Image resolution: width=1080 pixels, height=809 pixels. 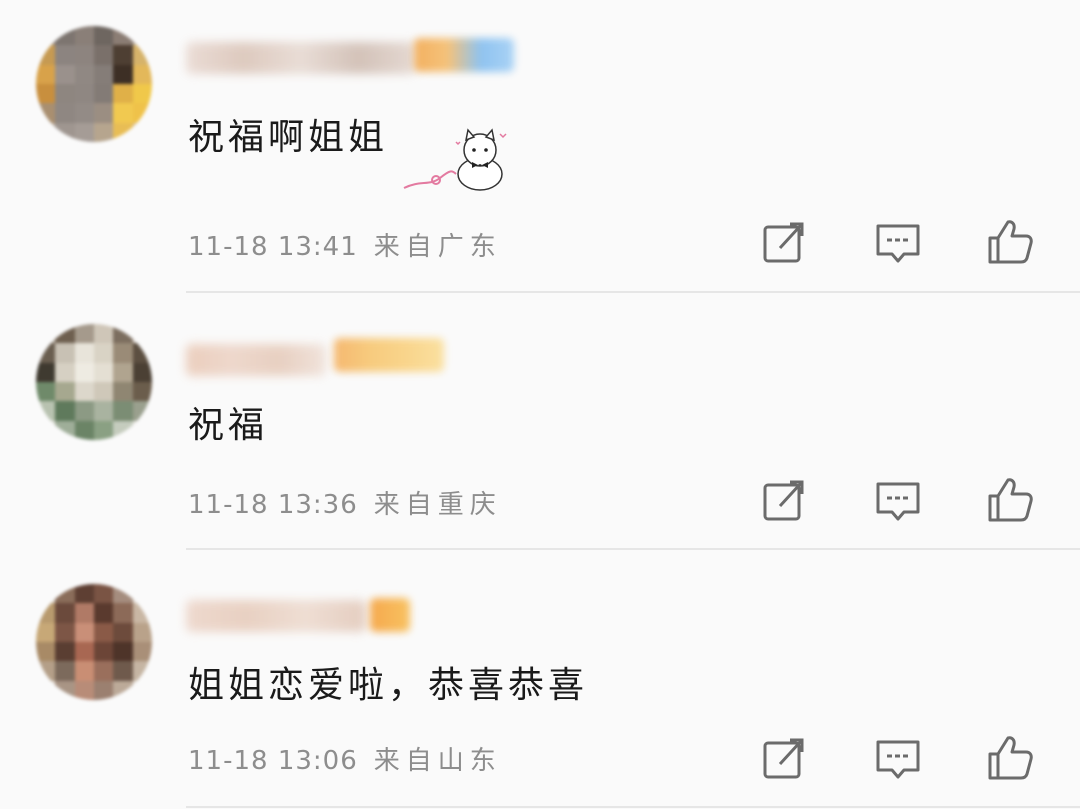 I want to click on comment-text: 祝福, so click(x=228, y=425).